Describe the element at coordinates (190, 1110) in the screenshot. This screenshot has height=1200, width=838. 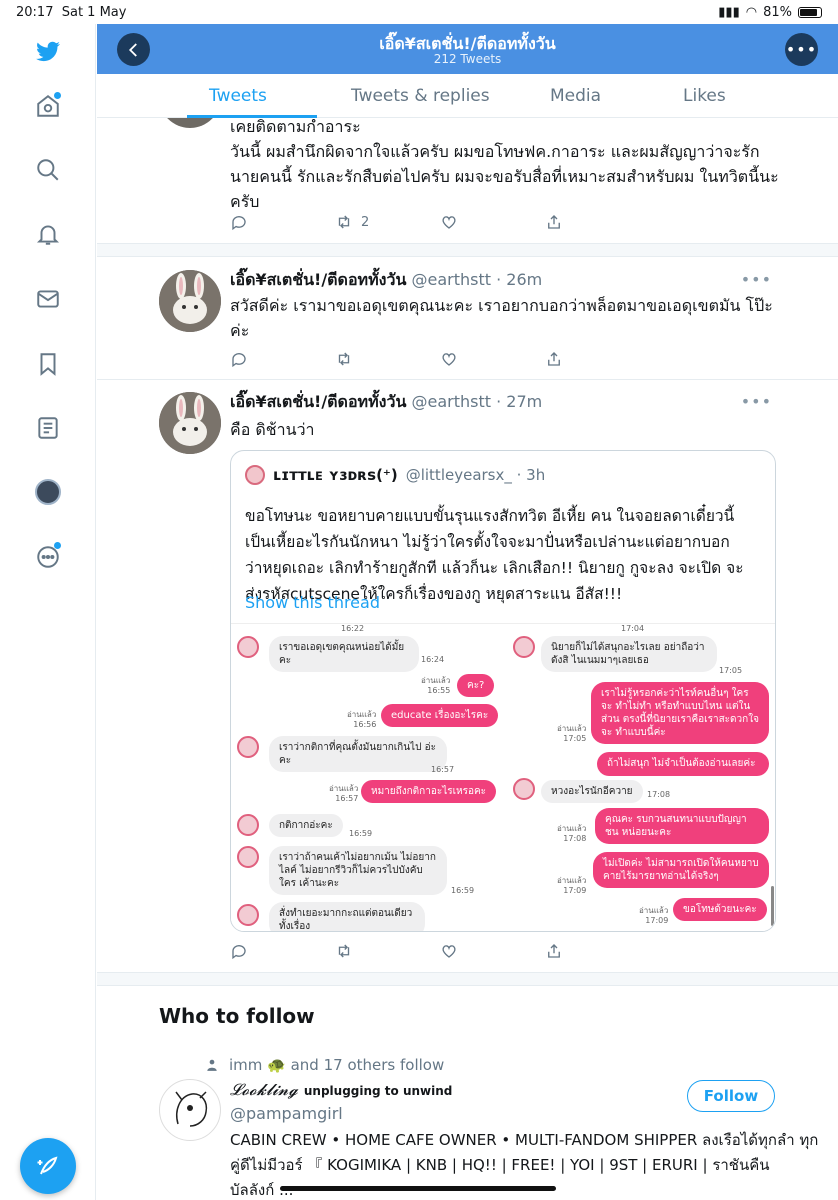
I see `suggested-user-avatar` at that location.